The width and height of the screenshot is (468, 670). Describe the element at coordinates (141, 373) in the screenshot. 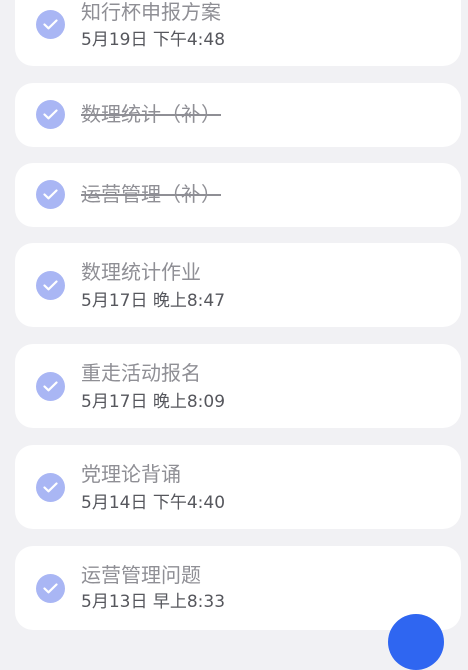

I see `task-title: 重走活动报名` at that location.